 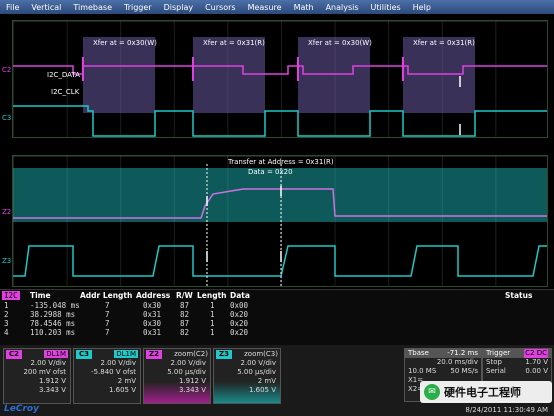 I want to click on row-address: 0x30, so click(x=152, y=323).